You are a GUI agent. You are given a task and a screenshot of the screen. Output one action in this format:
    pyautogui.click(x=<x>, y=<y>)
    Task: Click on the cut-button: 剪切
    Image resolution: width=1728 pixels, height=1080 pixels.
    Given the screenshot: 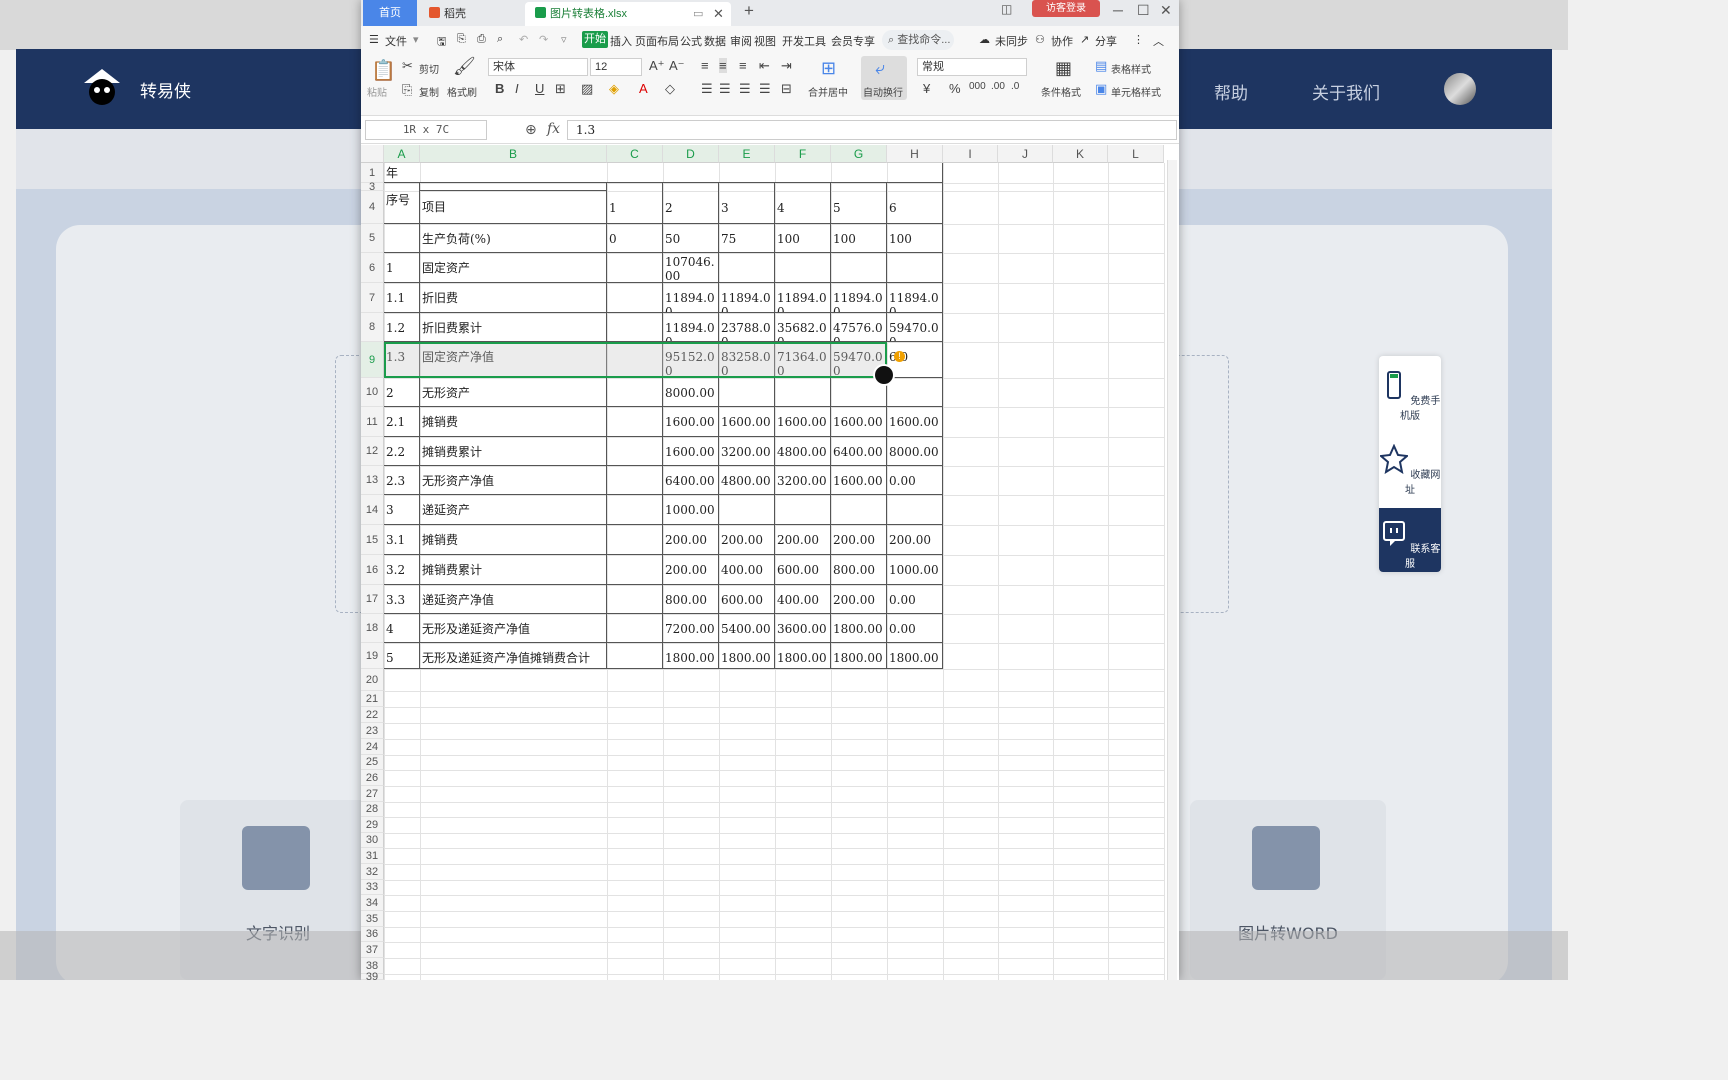 What is the action you would take?
    pyautogui.click(x=429, y=68)
    